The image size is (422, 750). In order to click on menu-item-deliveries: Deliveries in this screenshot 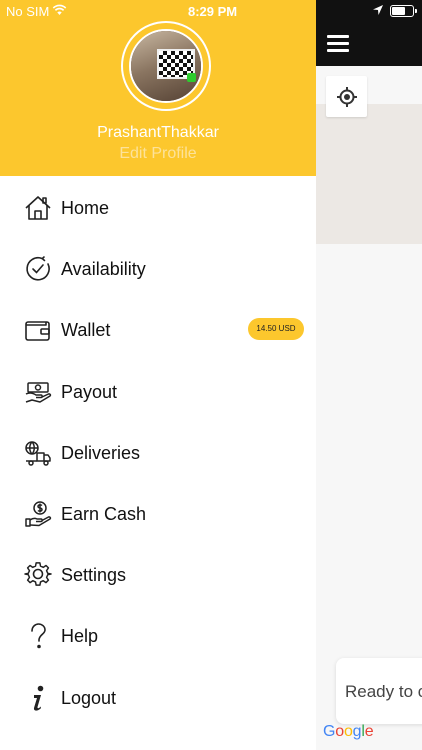, I will do `click(158, 452)`.